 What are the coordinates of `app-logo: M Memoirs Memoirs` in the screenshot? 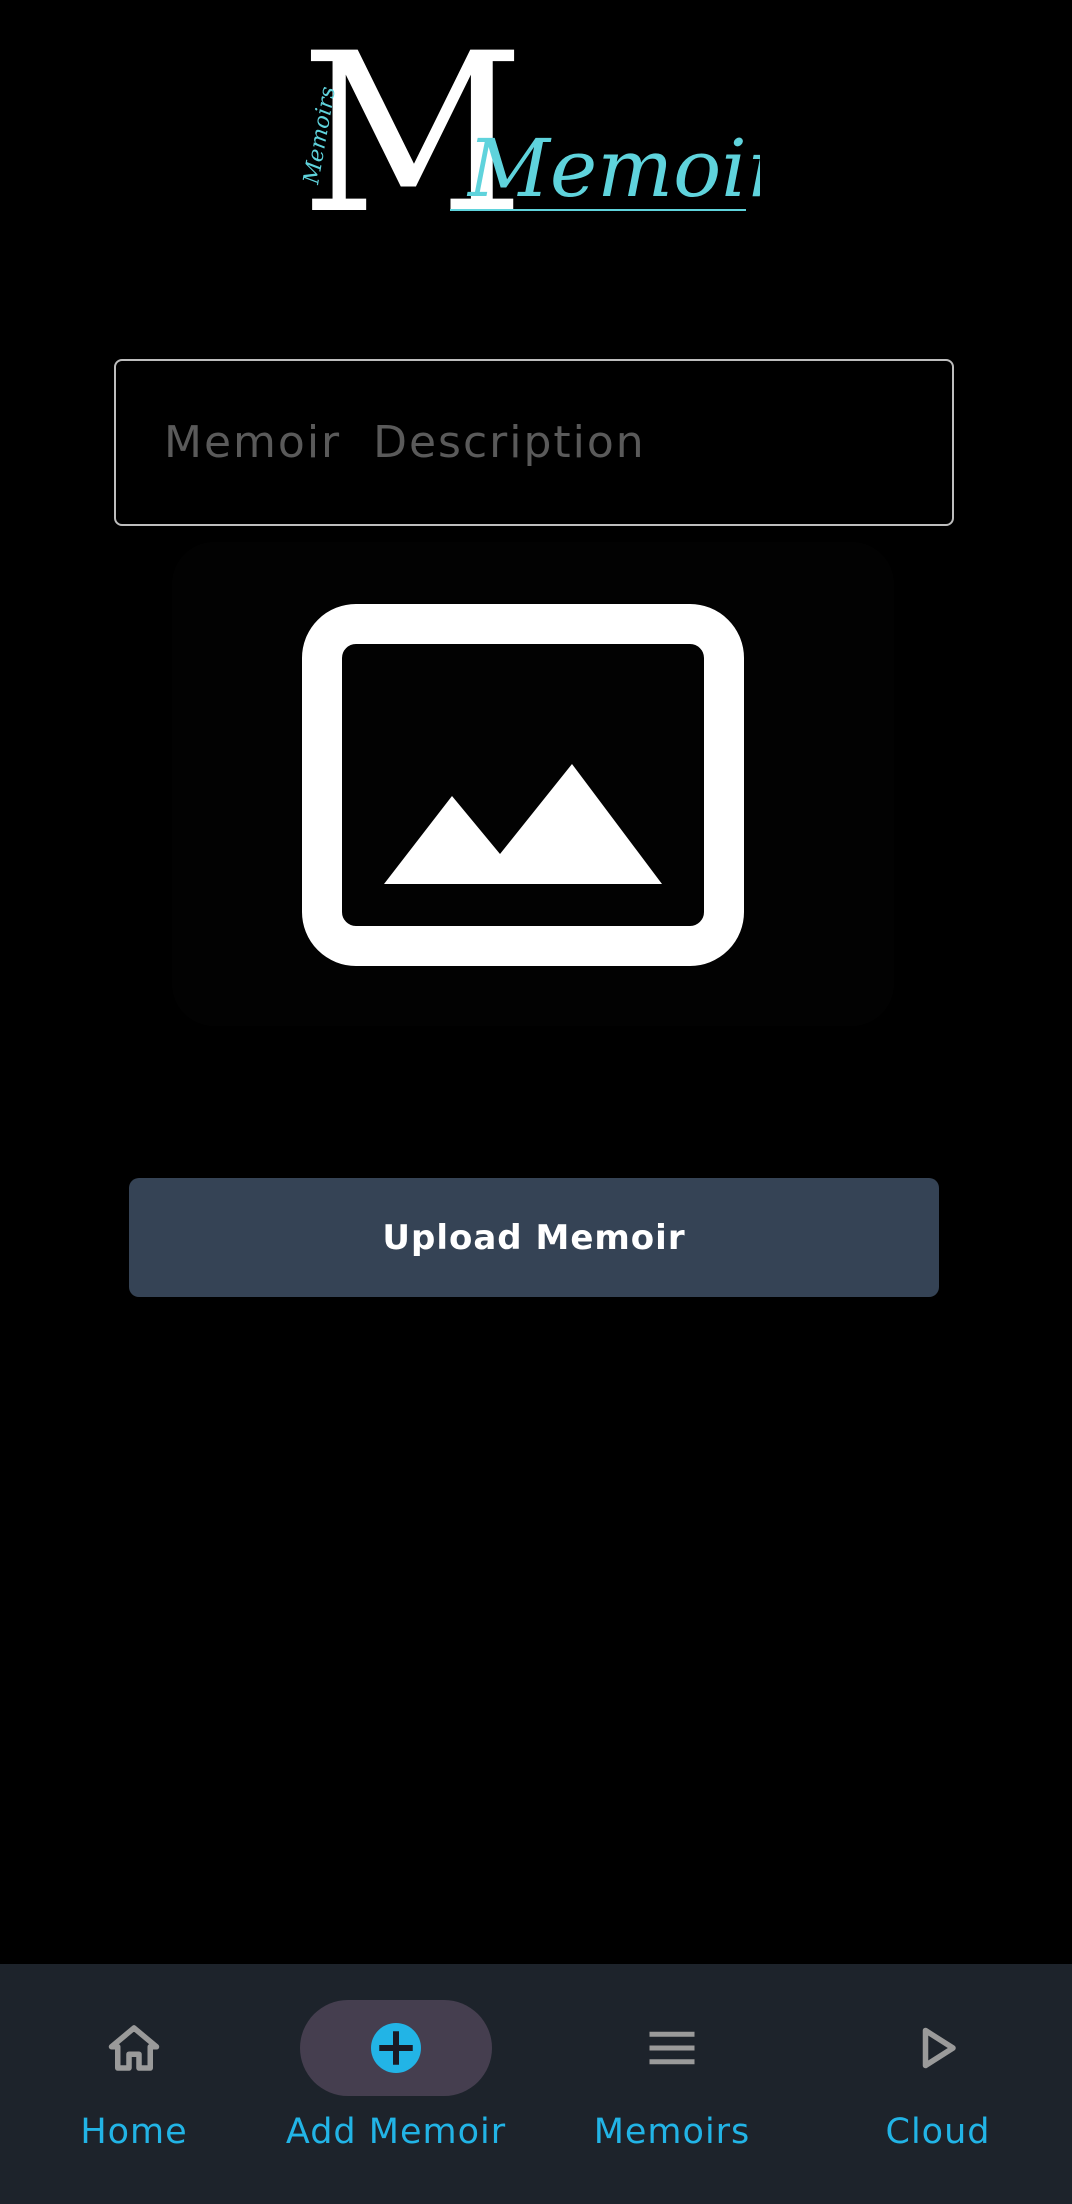 It's located at (530, 135).